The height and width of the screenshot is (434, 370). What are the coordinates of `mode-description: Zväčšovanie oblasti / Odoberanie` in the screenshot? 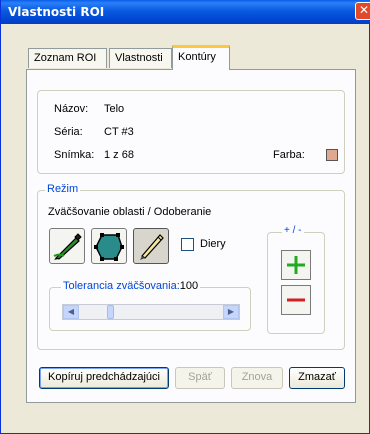 It's located at (130, 212).